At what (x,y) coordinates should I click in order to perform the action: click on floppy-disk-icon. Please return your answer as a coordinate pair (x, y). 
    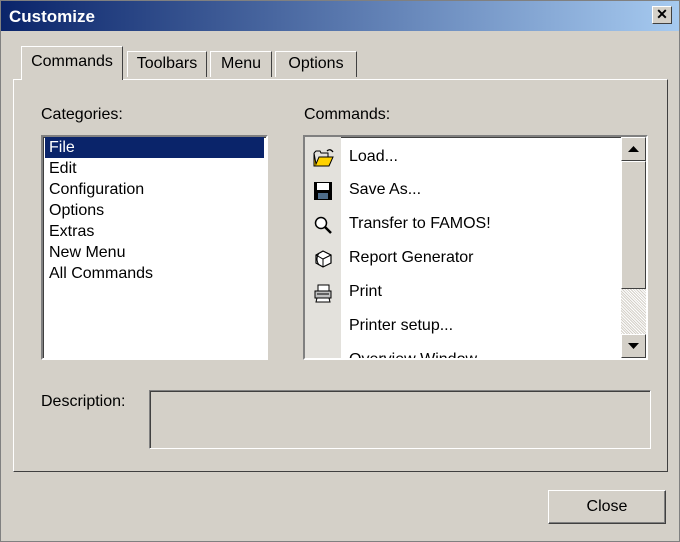
    Looking at the image, I should click on (323, 191).